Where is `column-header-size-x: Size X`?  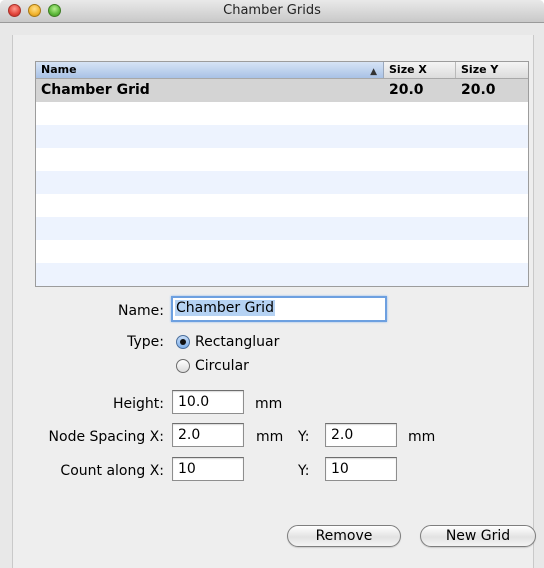 column-header-size-x: Size X is located at coordinates (420, 70).